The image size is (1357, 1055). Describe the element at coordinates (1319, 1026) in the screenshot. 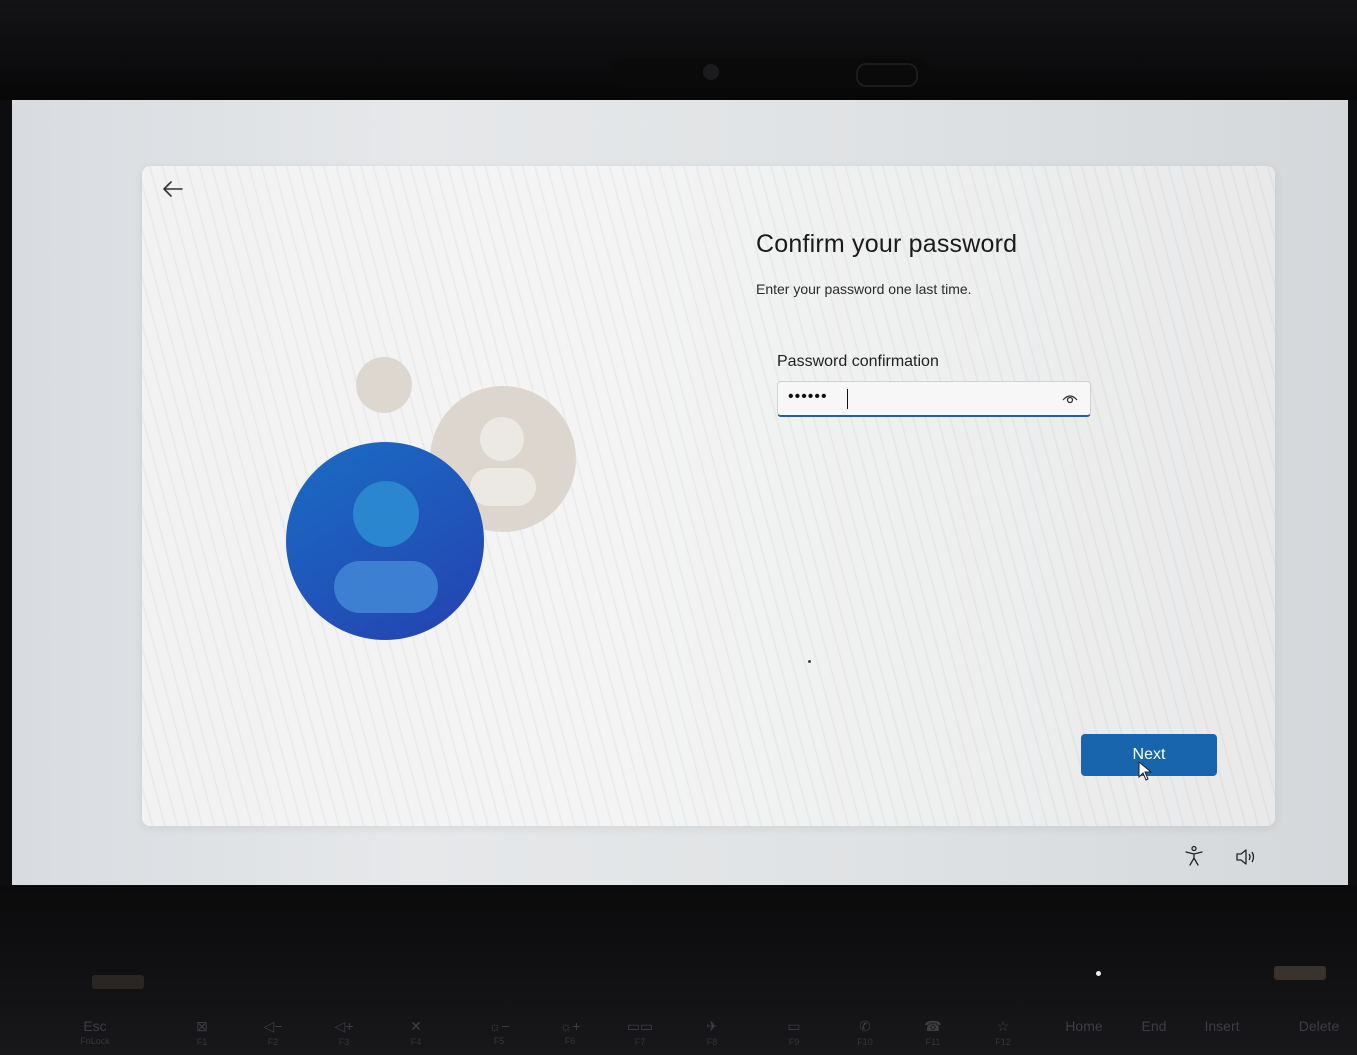

I see `key-delete: Delete` at that location.